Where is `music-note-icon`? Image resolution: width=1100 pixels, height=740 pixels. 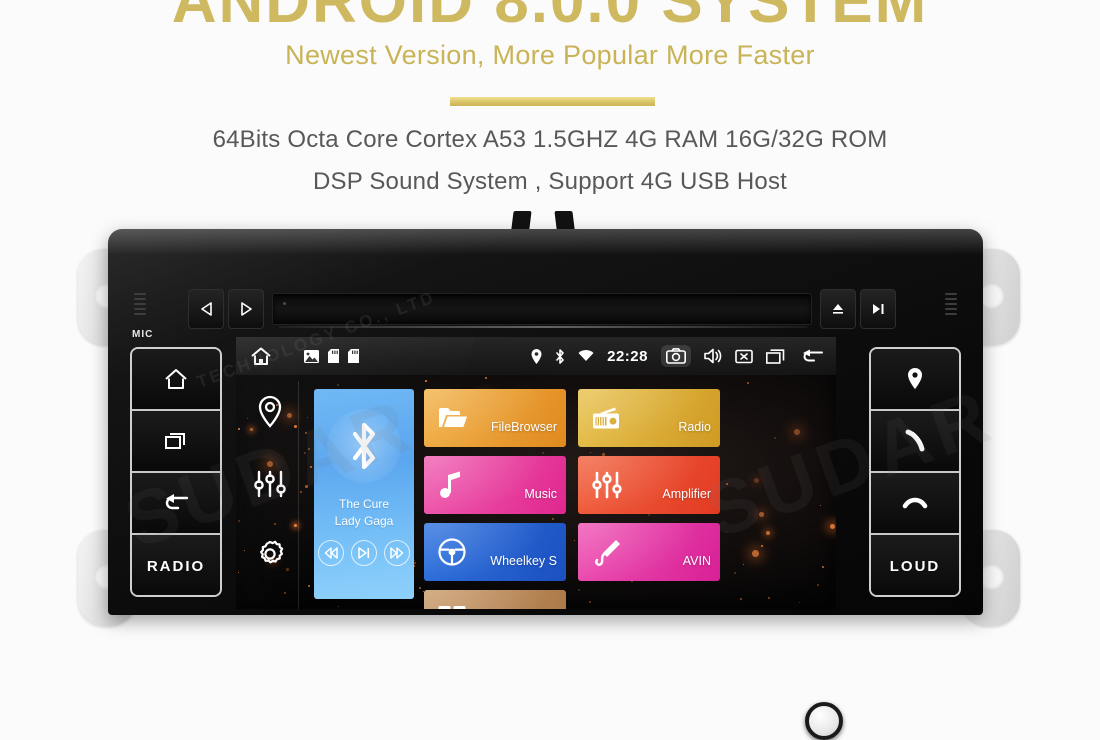
music-note-icon is located at coordinates (451, 485).